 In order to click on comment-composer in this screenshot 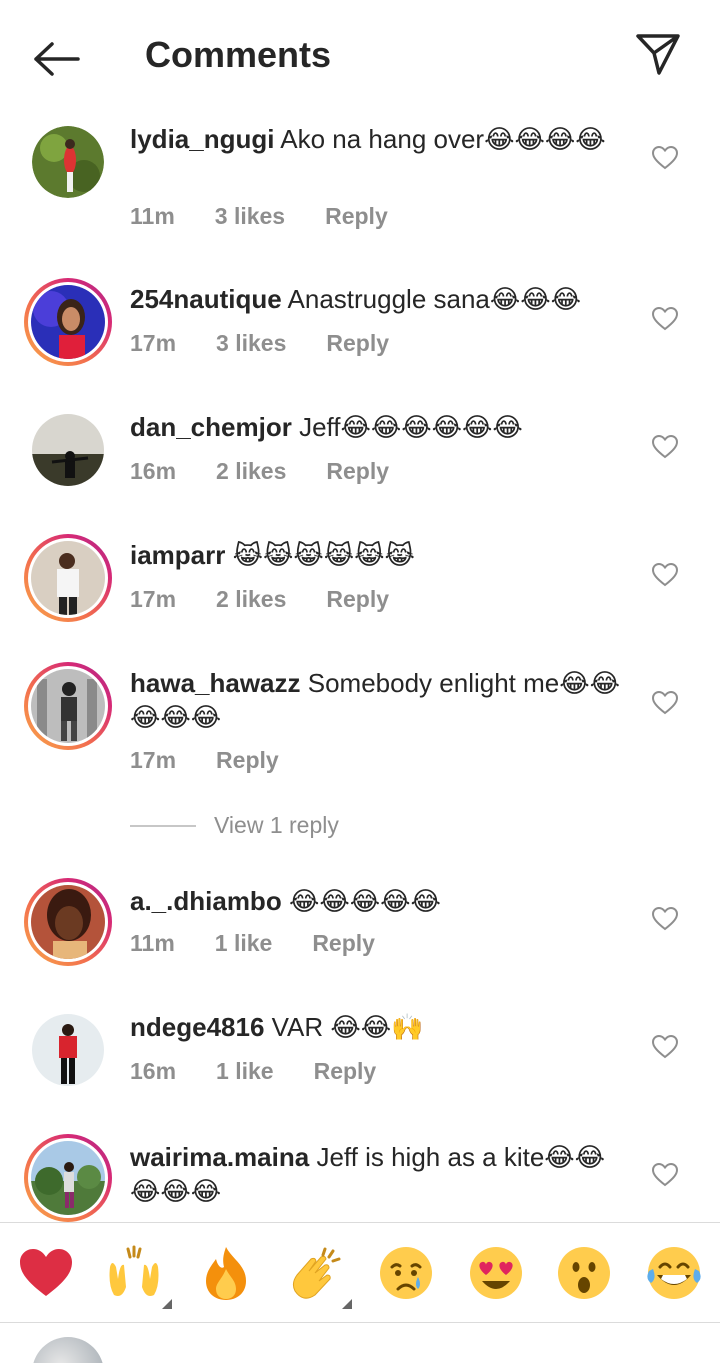, I will do `click(360, 1342)`.